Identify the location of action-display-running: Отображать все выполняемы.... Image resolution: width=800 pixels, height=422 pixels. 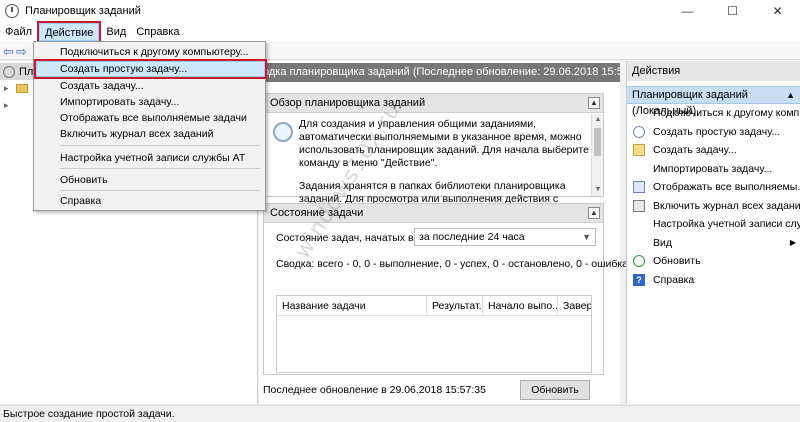
(713, 187).